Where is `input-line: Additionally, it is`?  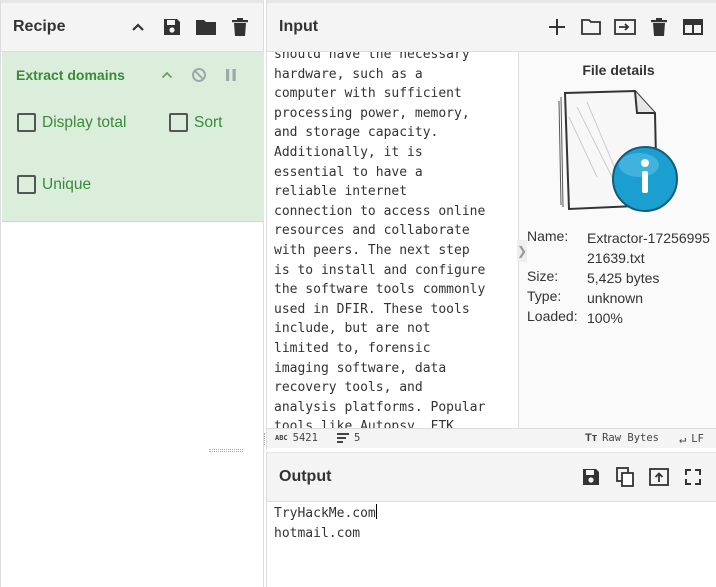
input-line: Additionally, it is is located at coordinates (348, 152).